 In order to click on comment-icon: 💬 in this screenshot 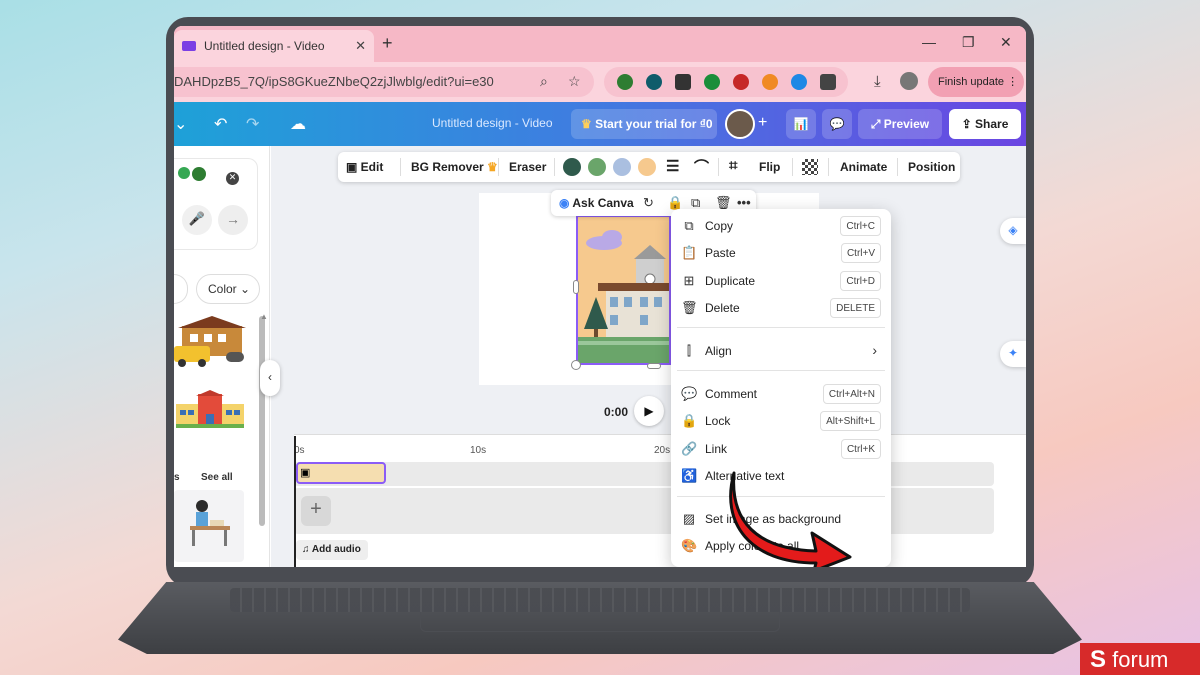, I will do `click(689, 393)`.